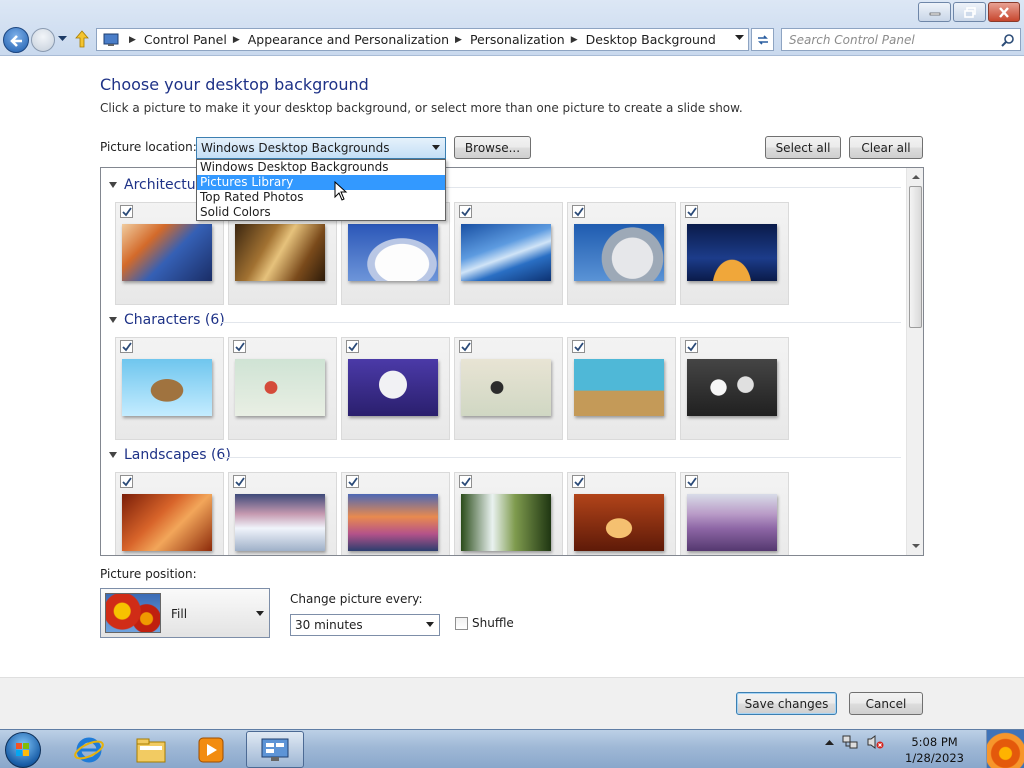 The width and height of the screenshot is (1024, 768). I want to click on clear-all-button: Clear all, so click(886, 147).